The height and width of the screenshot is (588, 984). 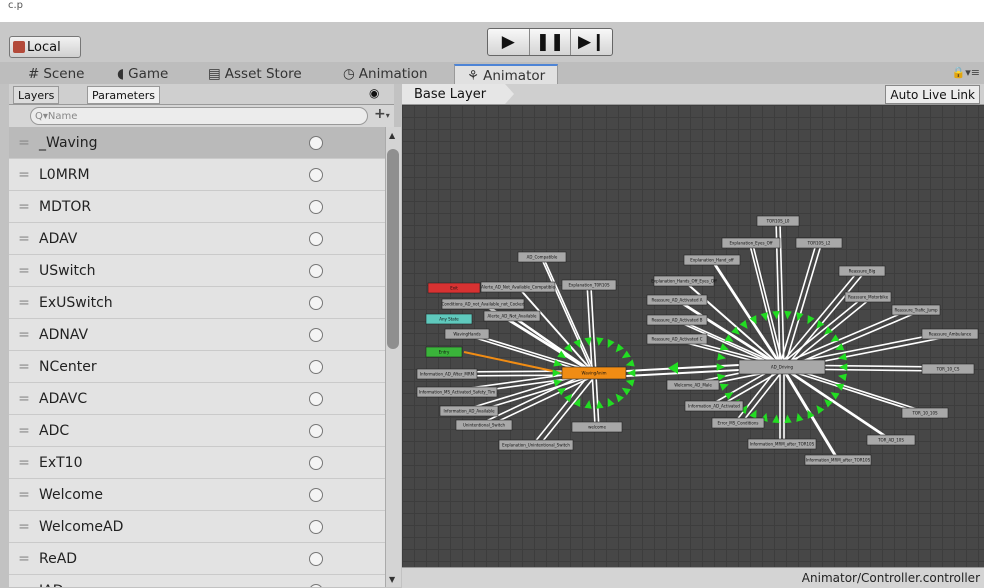 What do you see at coordinates (393, 357) in the screenshot?
I see `parameter-scrollbar: ▲ ▼` at bounding box center [393, 357].